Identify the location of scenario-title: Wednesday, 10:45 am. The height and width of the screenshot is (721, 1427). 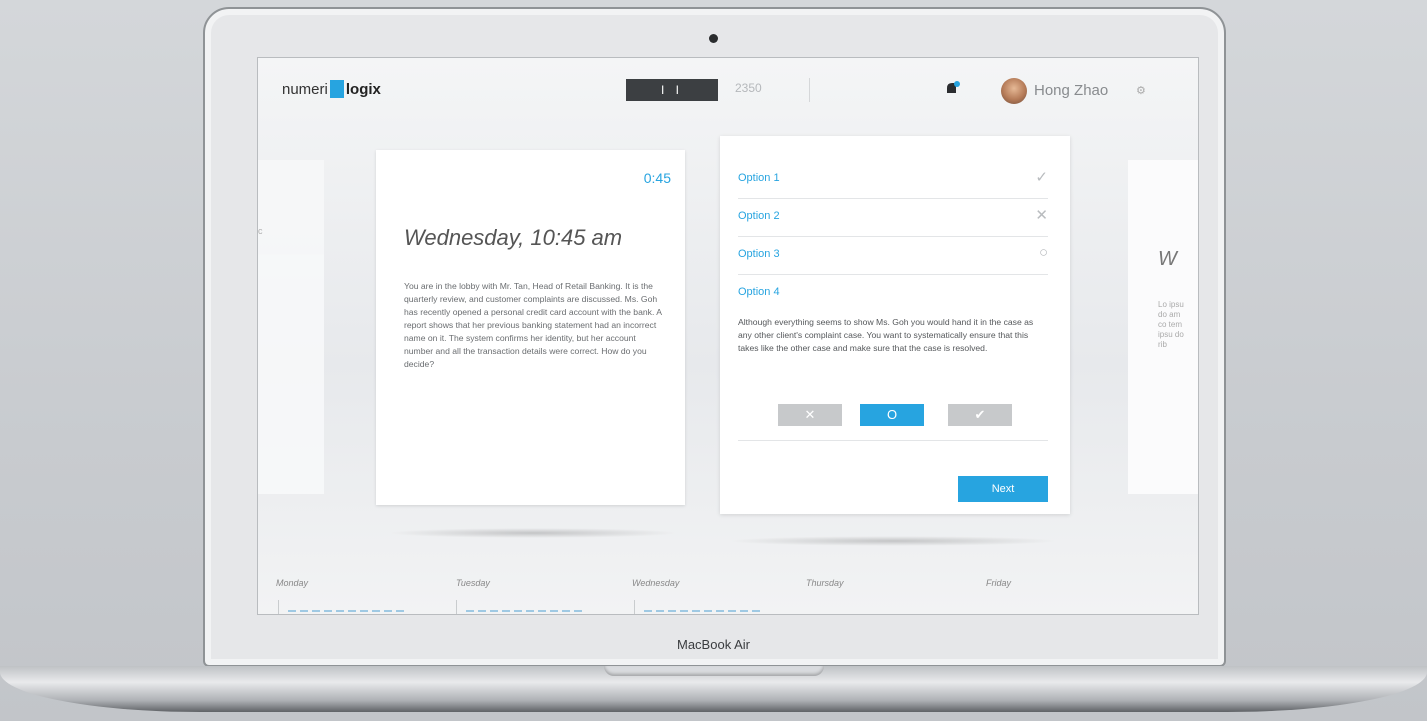
(513, 237).